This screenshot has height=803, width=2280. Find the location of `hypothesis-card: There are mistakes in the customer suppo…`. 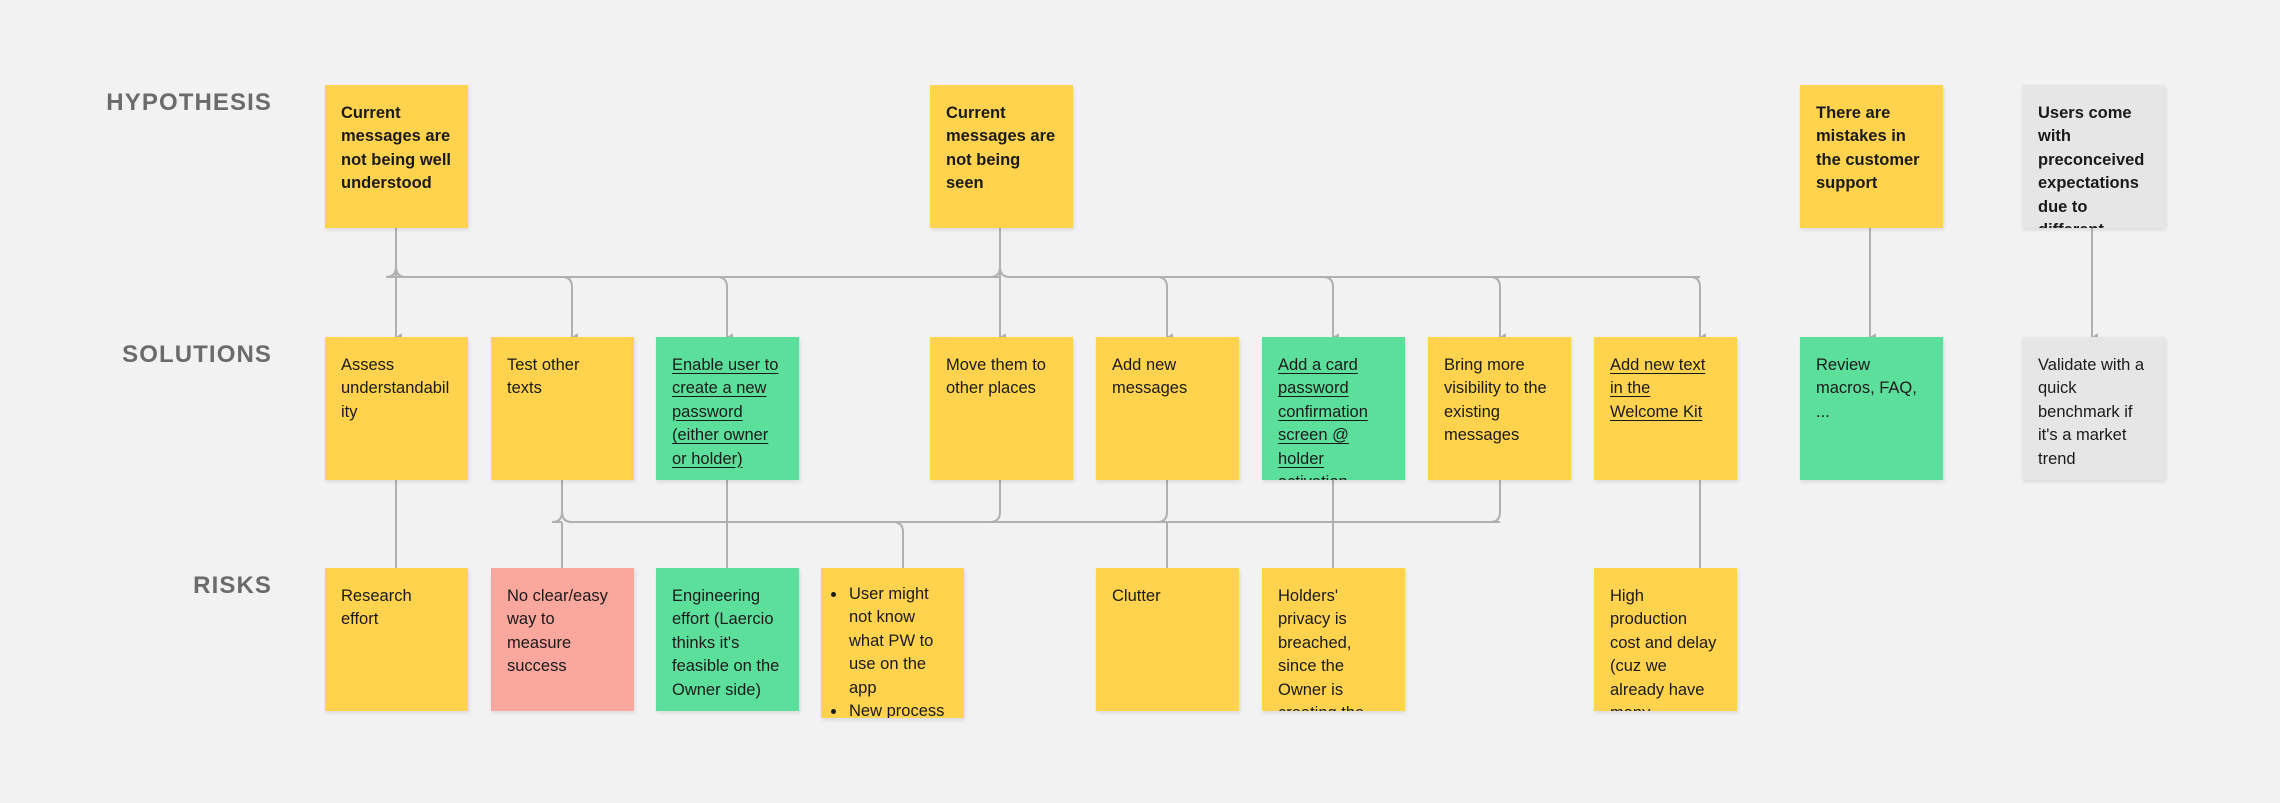

hypothesis-card: There are mistakes in the customer suppo… is located at coordinates (1871, 156).